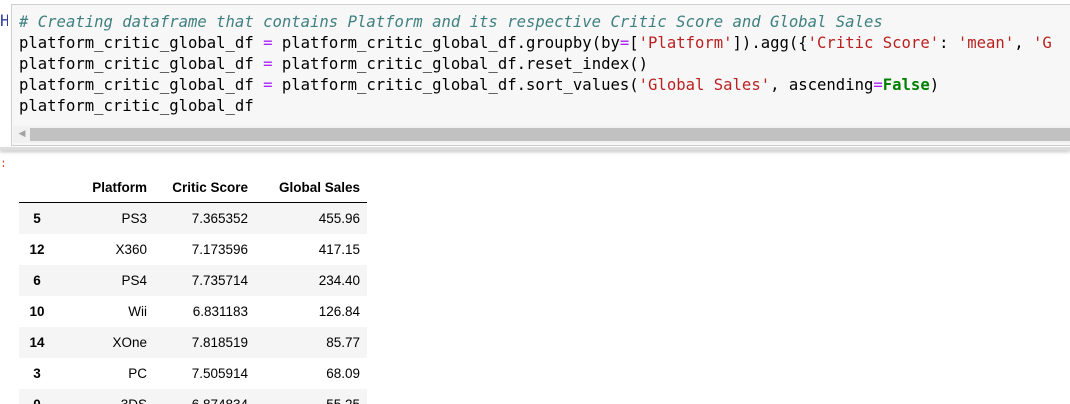 This screenshot has width=1070, height=404. What do you see at coordinates (37, 373) in the screenshot?
I see `row-index: 3` at bounding box center [37, 373].